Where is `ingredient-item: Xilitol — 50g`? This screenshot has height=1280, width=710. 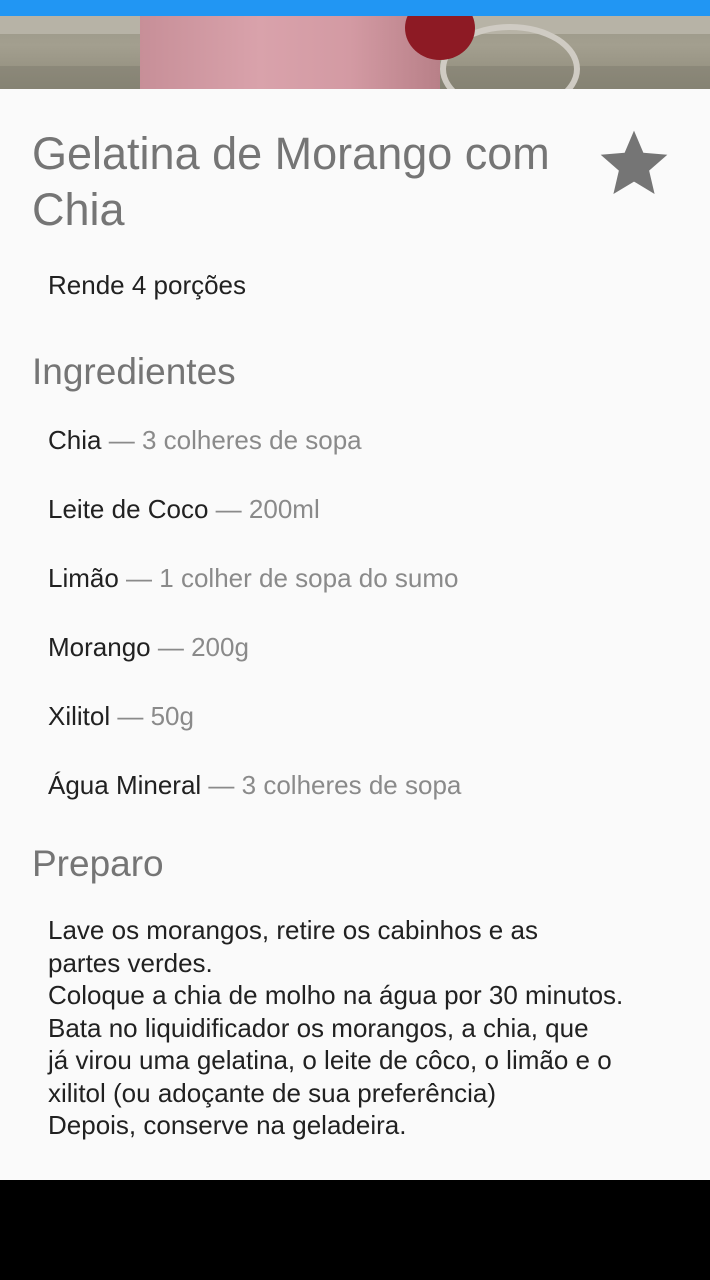 ingredient-item: Xilitol — 50g is located at coordinates (254, 732).